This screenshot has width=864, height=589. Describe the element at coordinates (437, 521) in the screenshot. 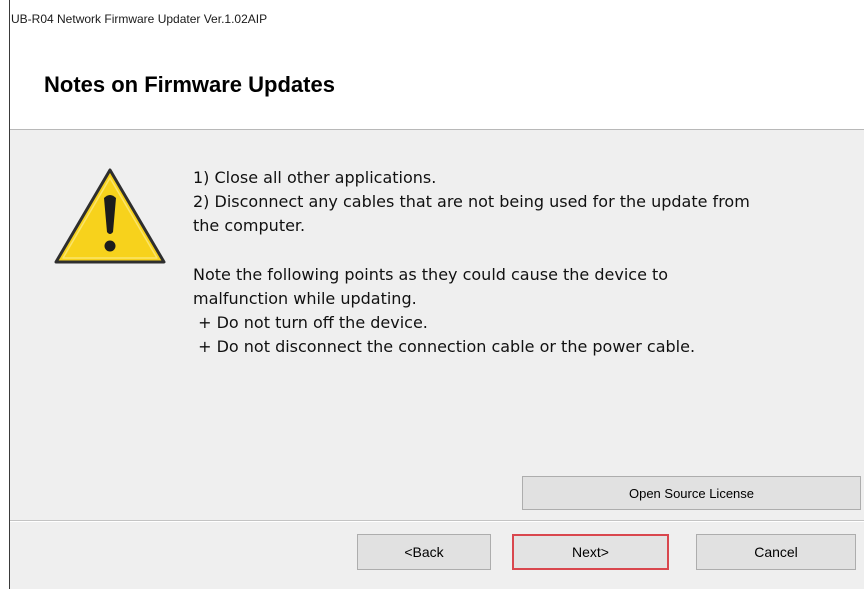

I see `footer-divider-highlight` at that location.